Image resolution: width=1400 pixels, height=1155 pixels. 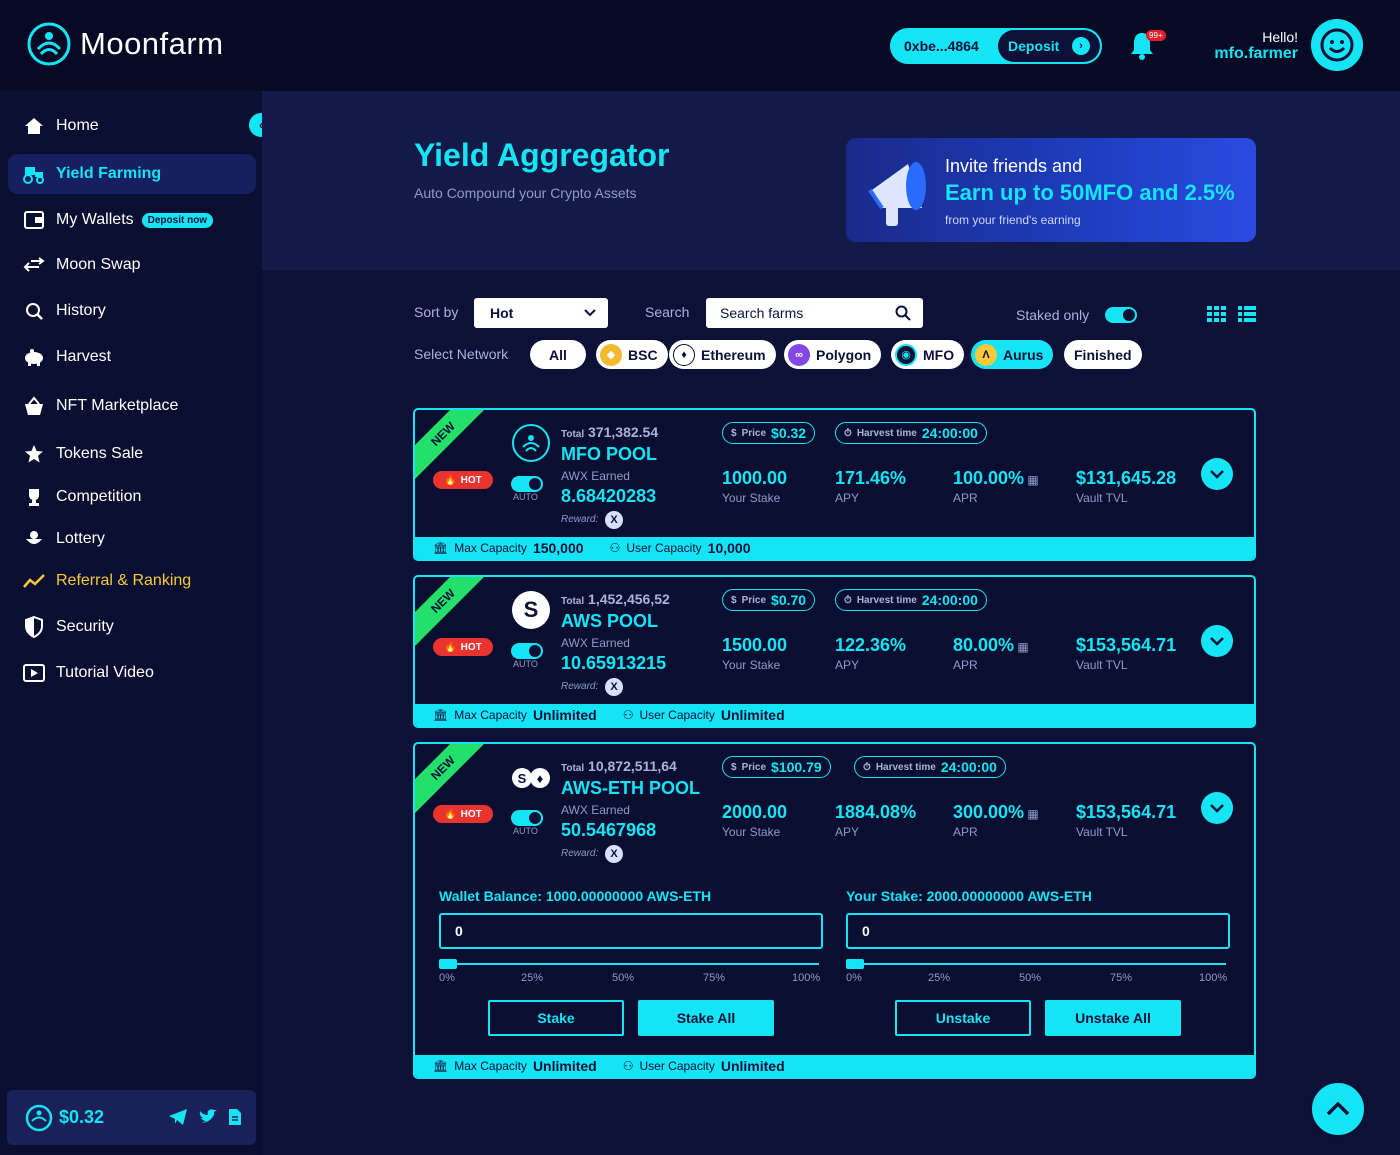 What do you see at coordinates (132, 220) in the screenshot?
I see `sidebar-item-my-wallets: My Wallets Deposit now` at bounding box center [132, 220].